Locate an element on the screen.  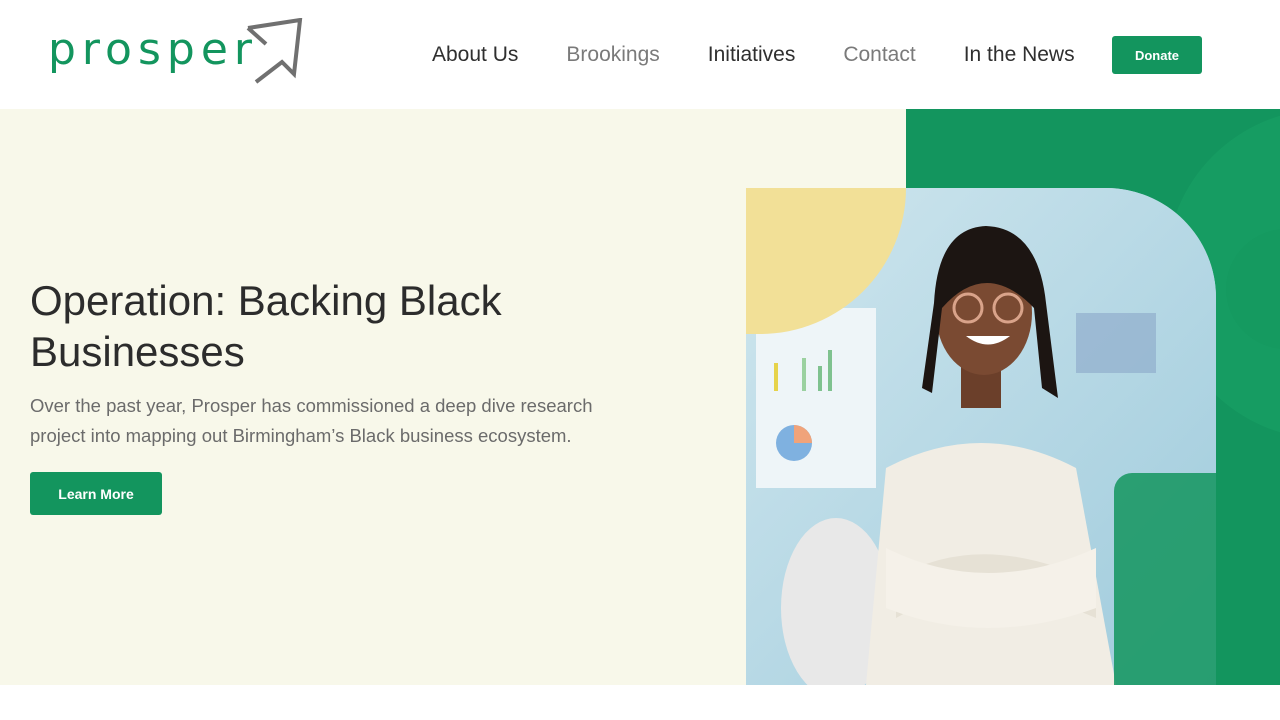
prosper-logo: prosper is located at coordinates (176, 51).